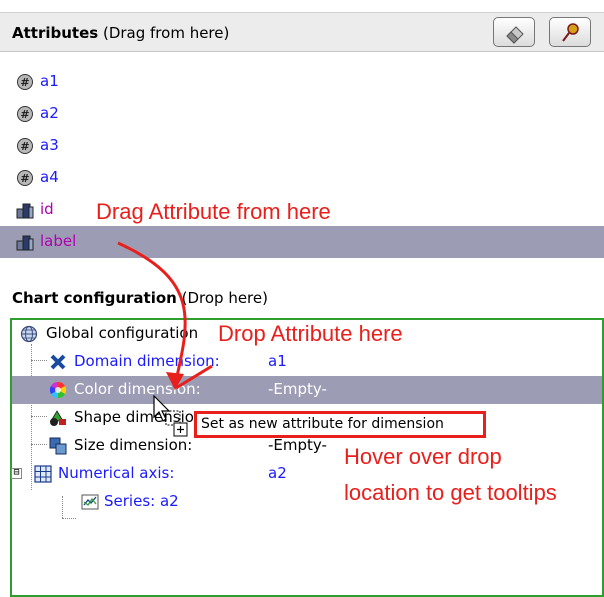  Describe the element at coordinates (69, 518) in the screenshot. I see `tree-guide-line` at that location.